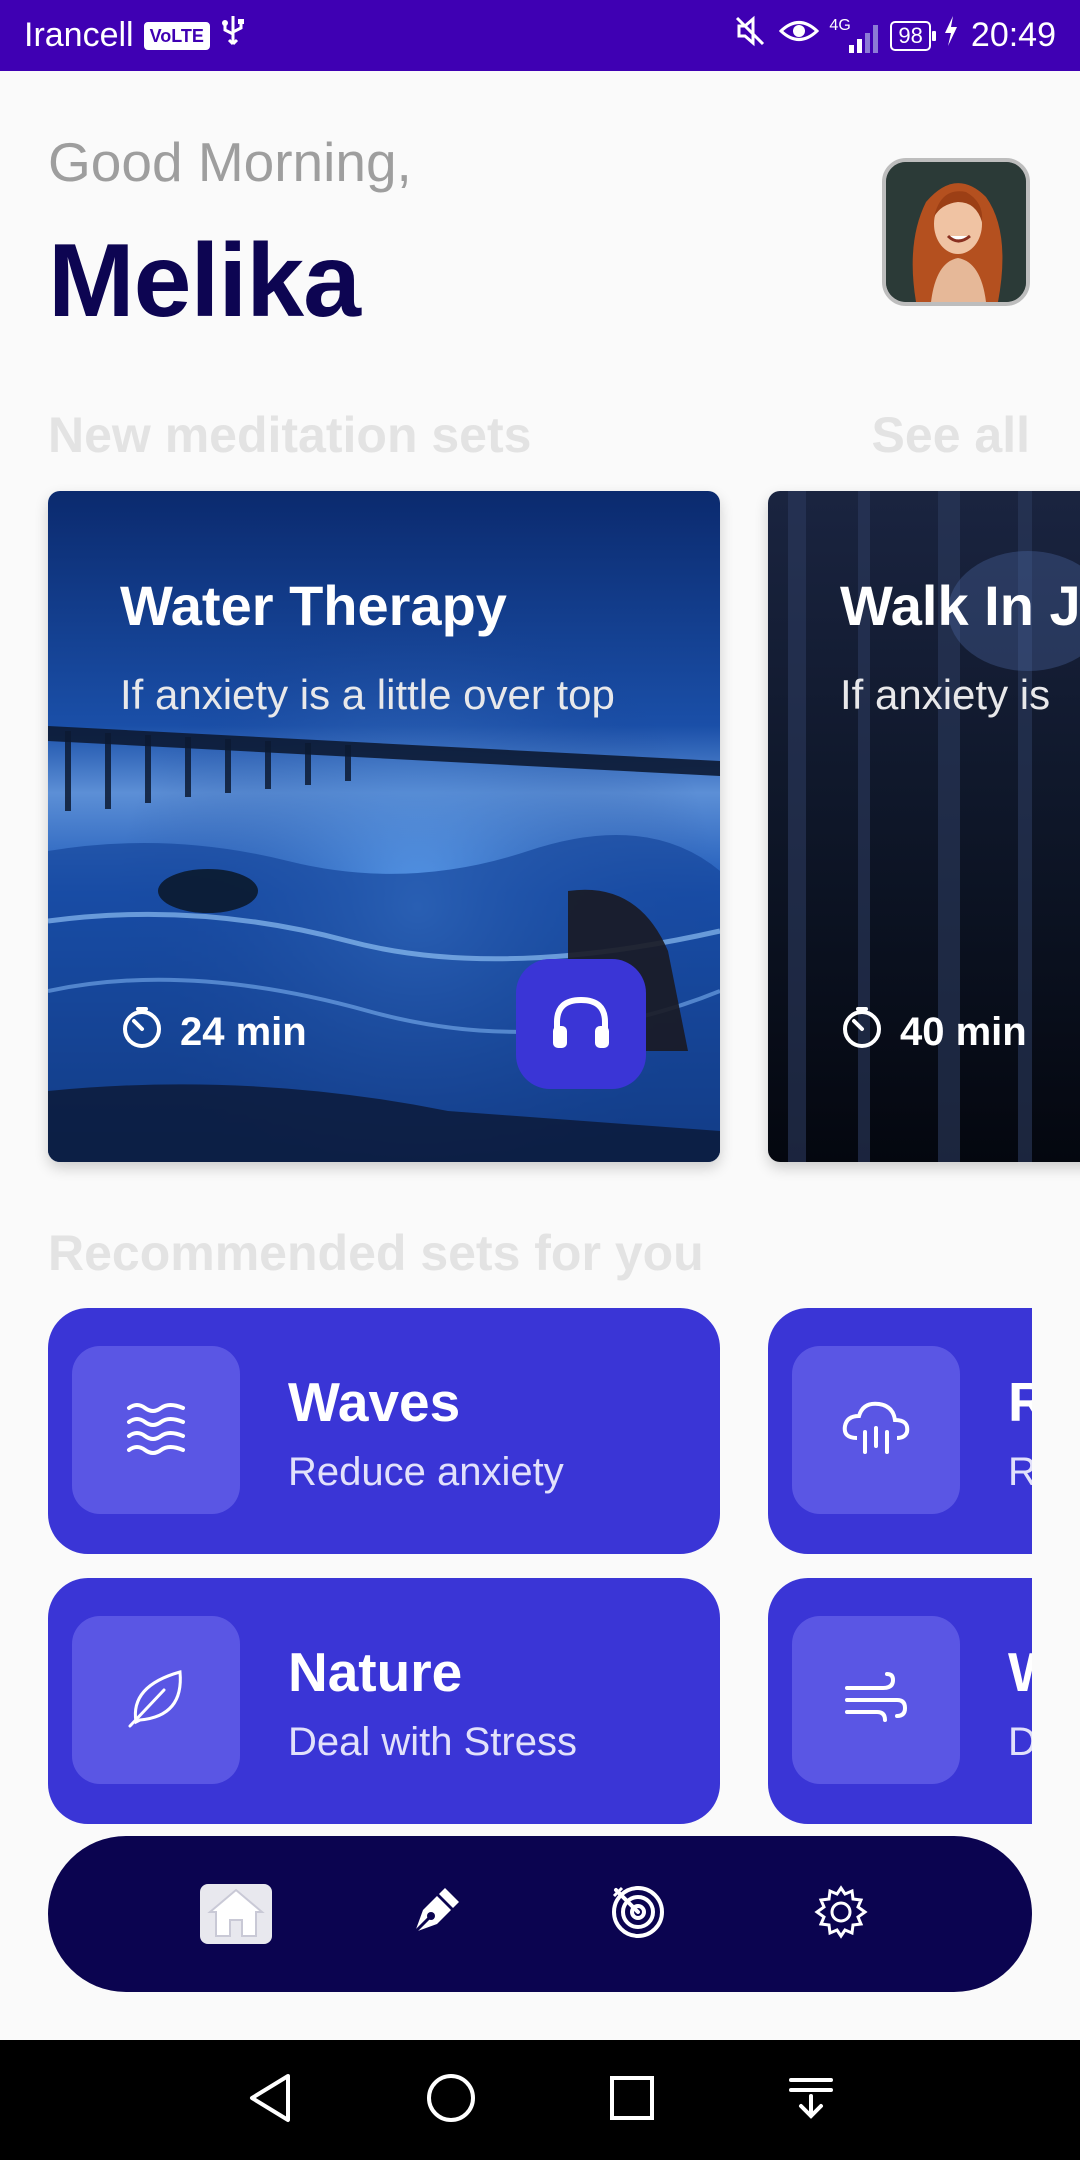 The image size is (1080, 2160). Describe the element at coordinates (375, 1672) in the screenshot. I see `recommended-title: Nature` at that location.